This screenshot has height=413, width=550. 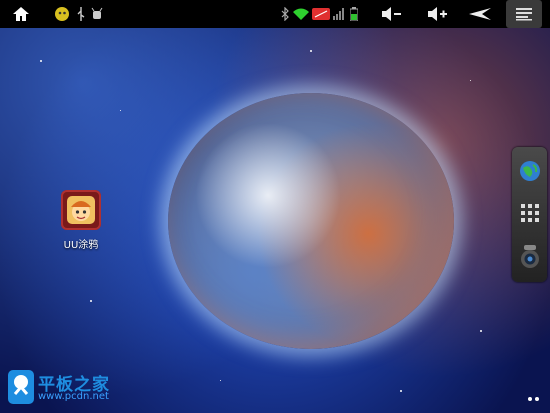 I want to click on camera-icon, so click(x=529, y=257).